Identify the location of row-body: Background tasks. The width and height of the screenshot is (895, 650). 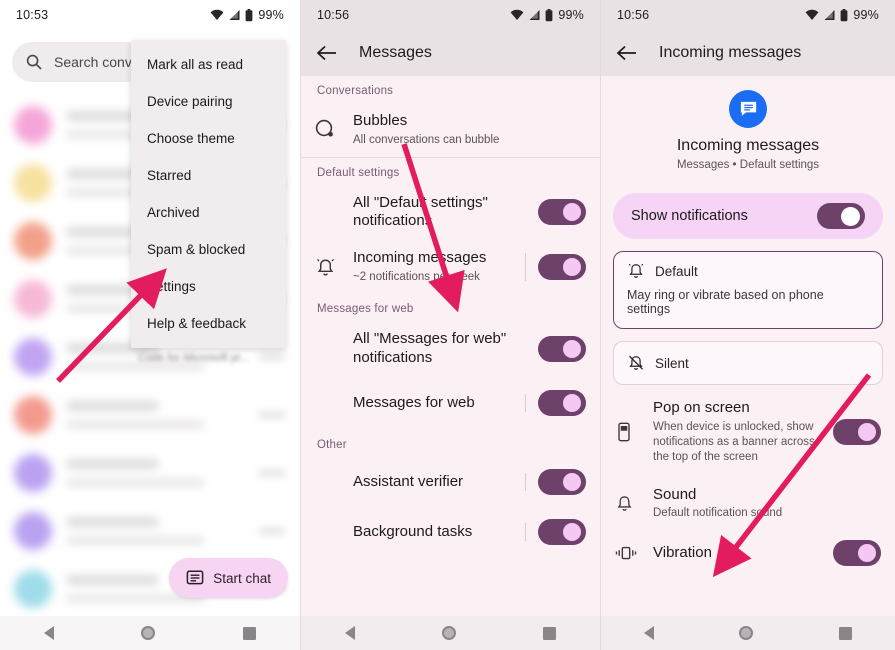
(436, 532).